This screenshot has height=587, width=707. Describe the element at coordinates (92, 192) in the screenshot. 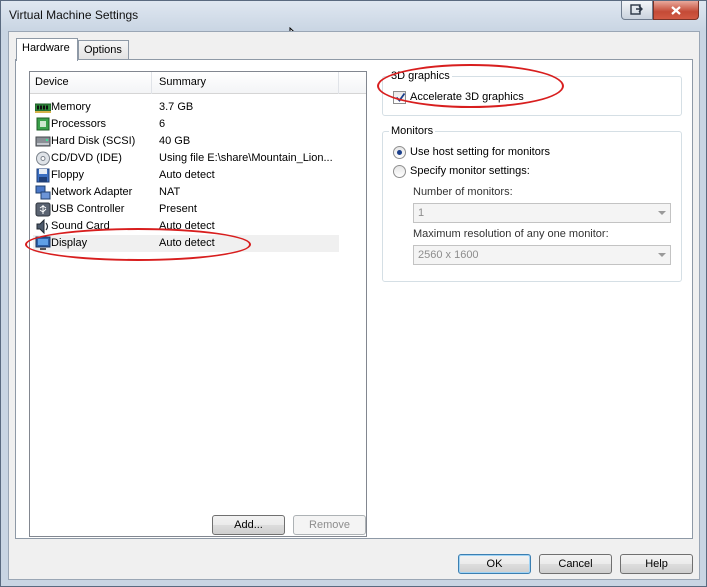

I see `device-name: Network Adapter` at that location.